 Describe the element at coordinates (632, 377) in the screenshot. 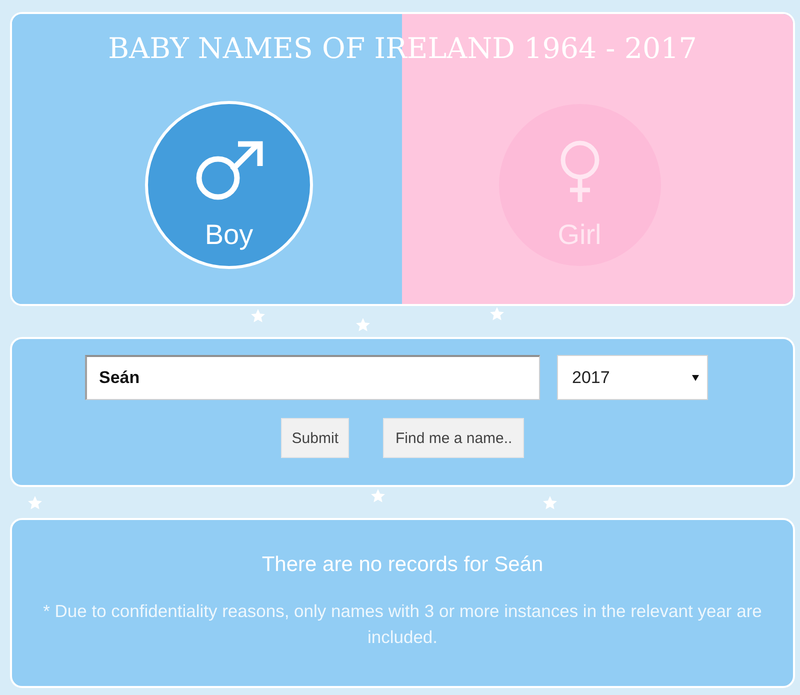

I see `year-select: 2017` at that location.